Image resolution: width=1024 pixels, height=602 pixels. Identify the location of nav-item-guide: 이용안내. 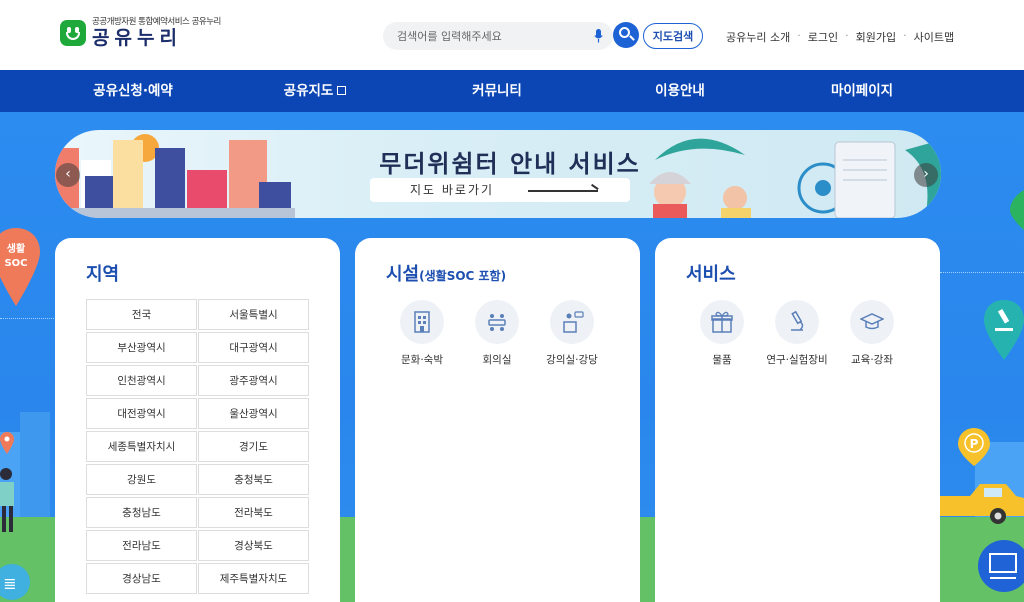
(680, 91).